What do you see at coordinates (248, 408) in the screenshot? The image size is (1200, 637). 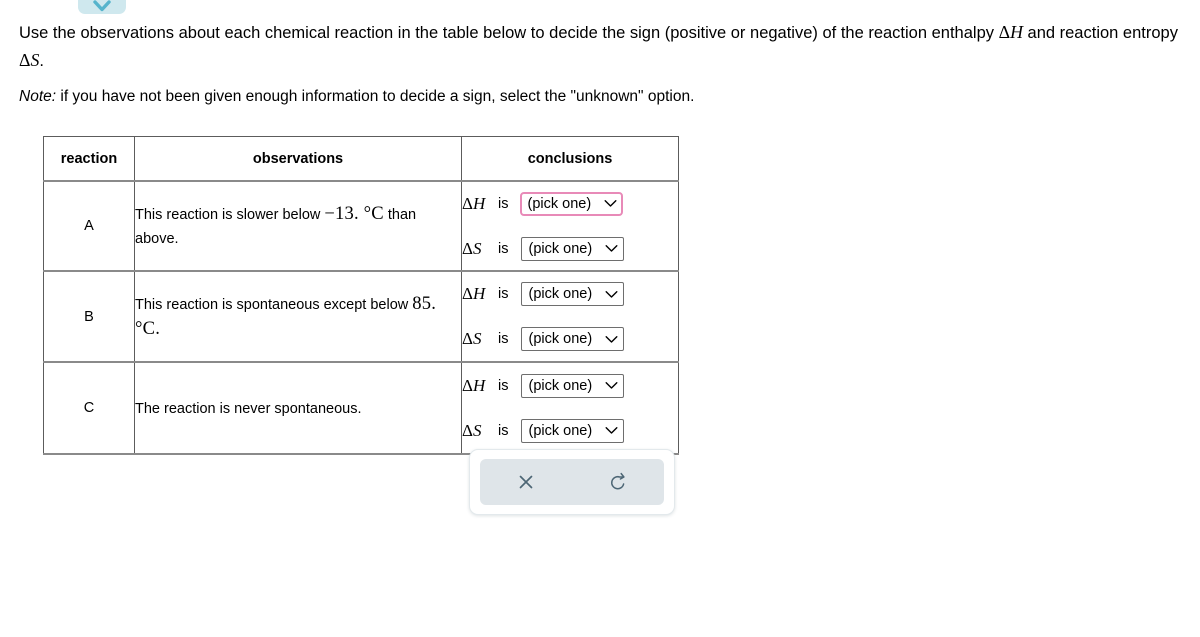 I see `observation-text: The reaction is never spontaneous.` at bounding box center [248, 408].